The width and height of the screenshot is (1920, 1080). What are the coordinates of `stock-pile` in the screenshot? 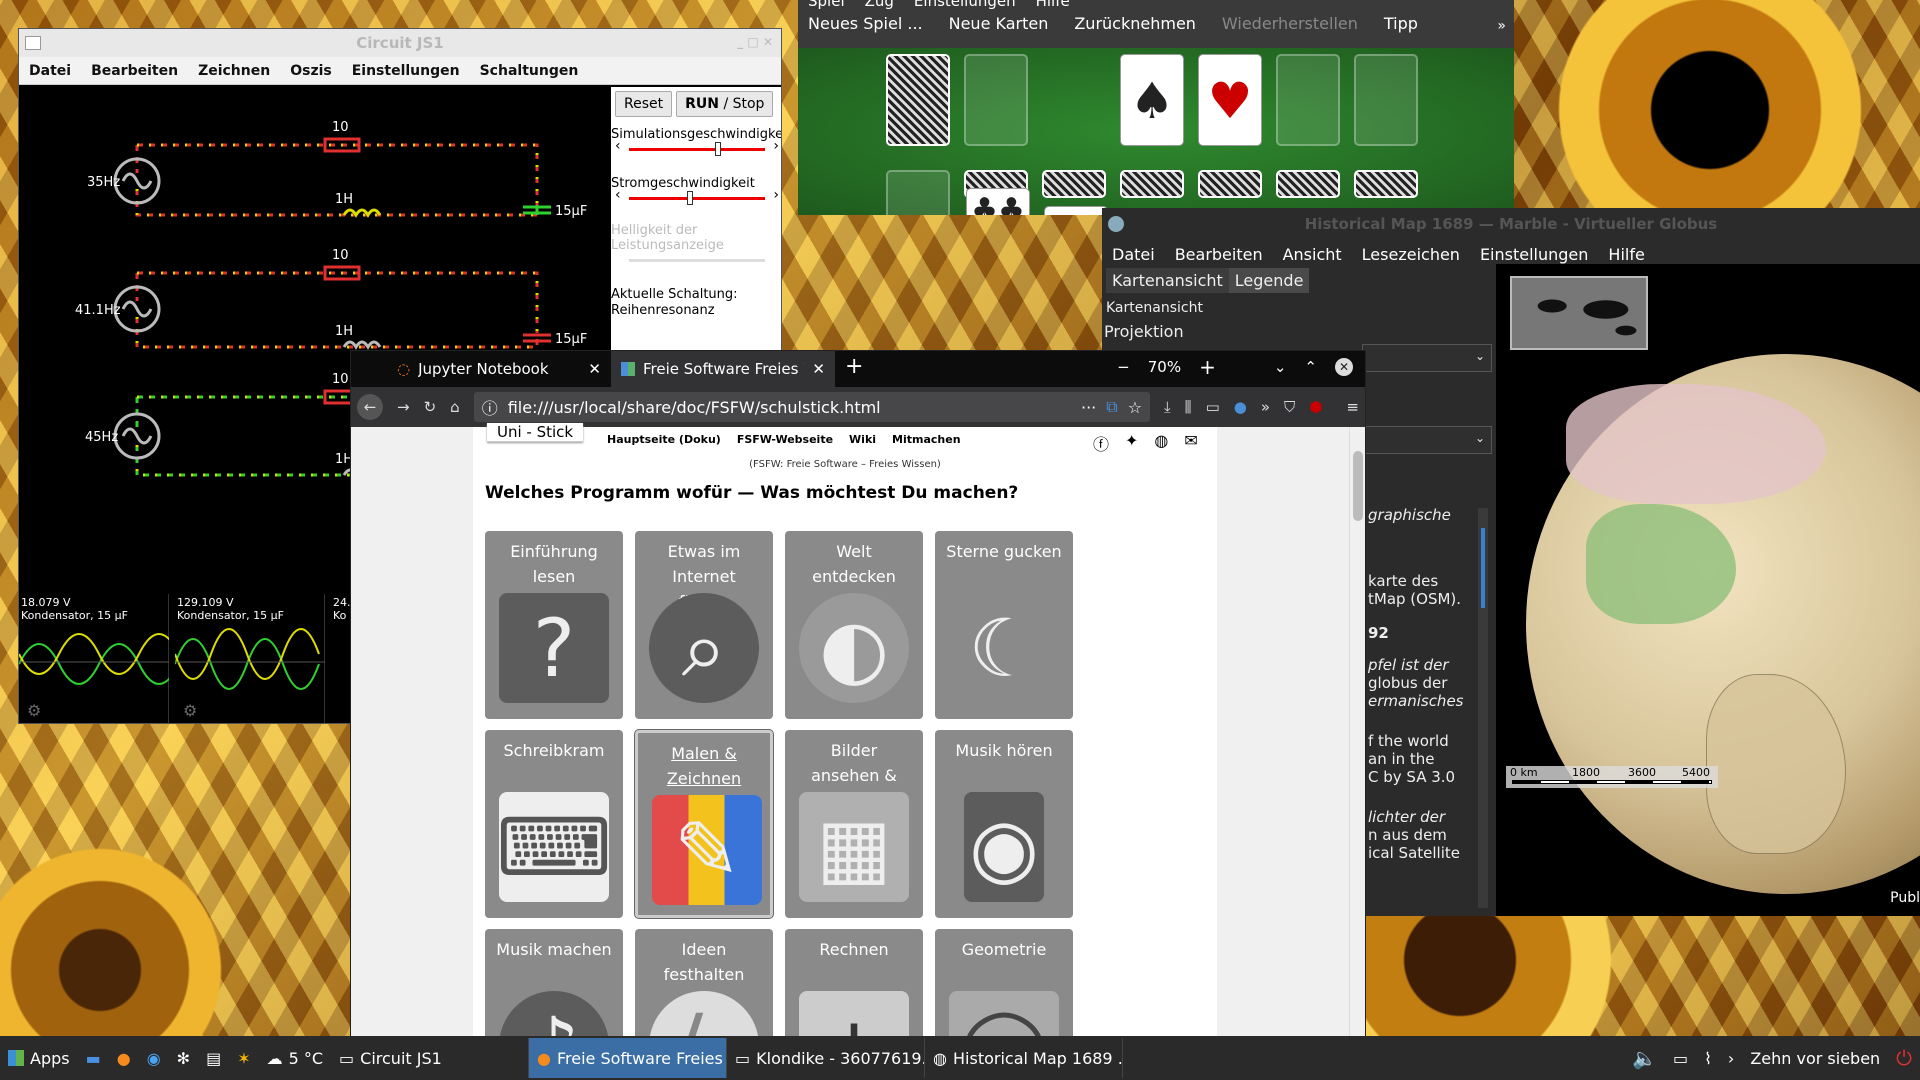 It's located at (918, 100).